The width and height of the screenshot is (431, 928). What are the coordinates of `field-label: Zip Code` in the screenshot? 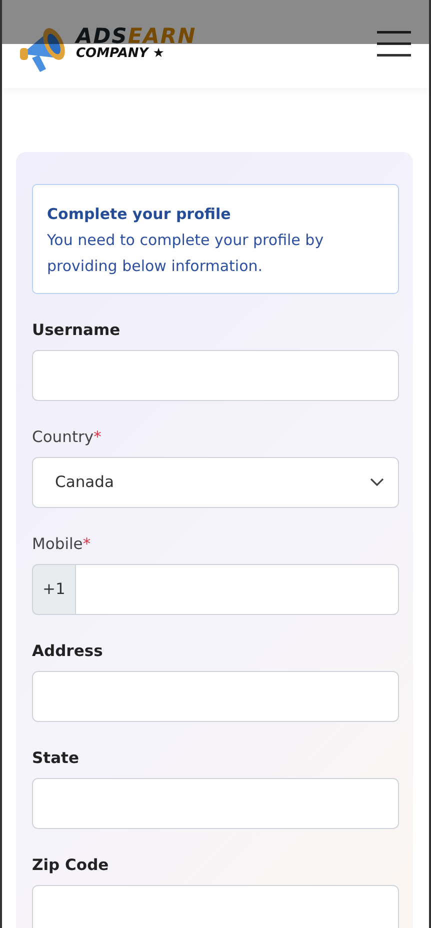 It's located at (70, 865).